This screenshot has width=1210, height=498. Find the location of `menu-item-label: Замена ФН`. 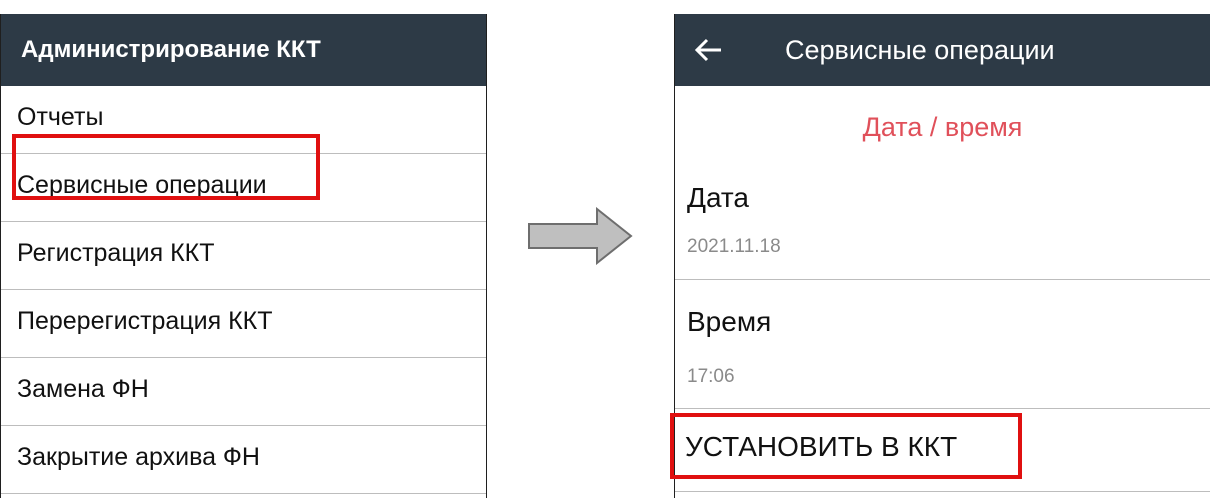

menu-item-label: Замена ФН is located at coordinates (83, 389).